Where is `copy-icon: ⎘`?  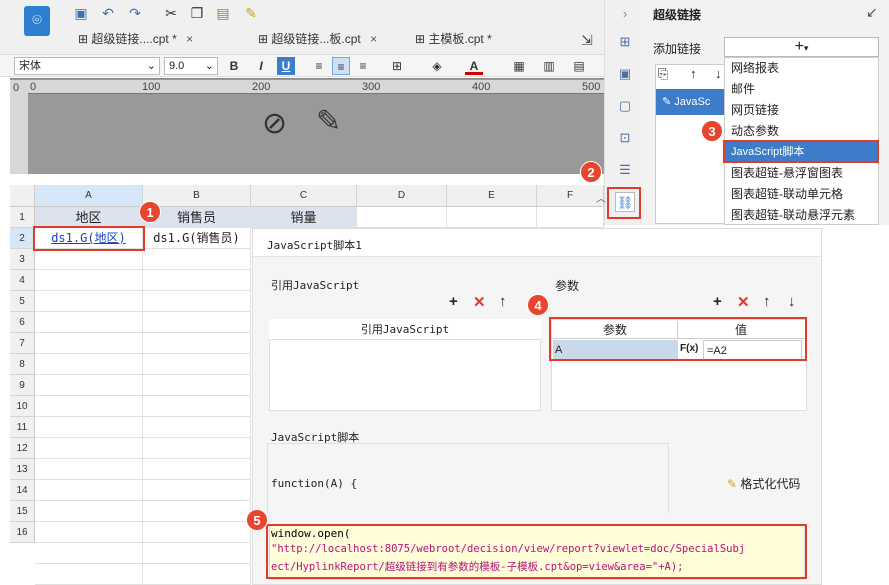 copy-icon: ⎘ is located at coordinates (663, 74).